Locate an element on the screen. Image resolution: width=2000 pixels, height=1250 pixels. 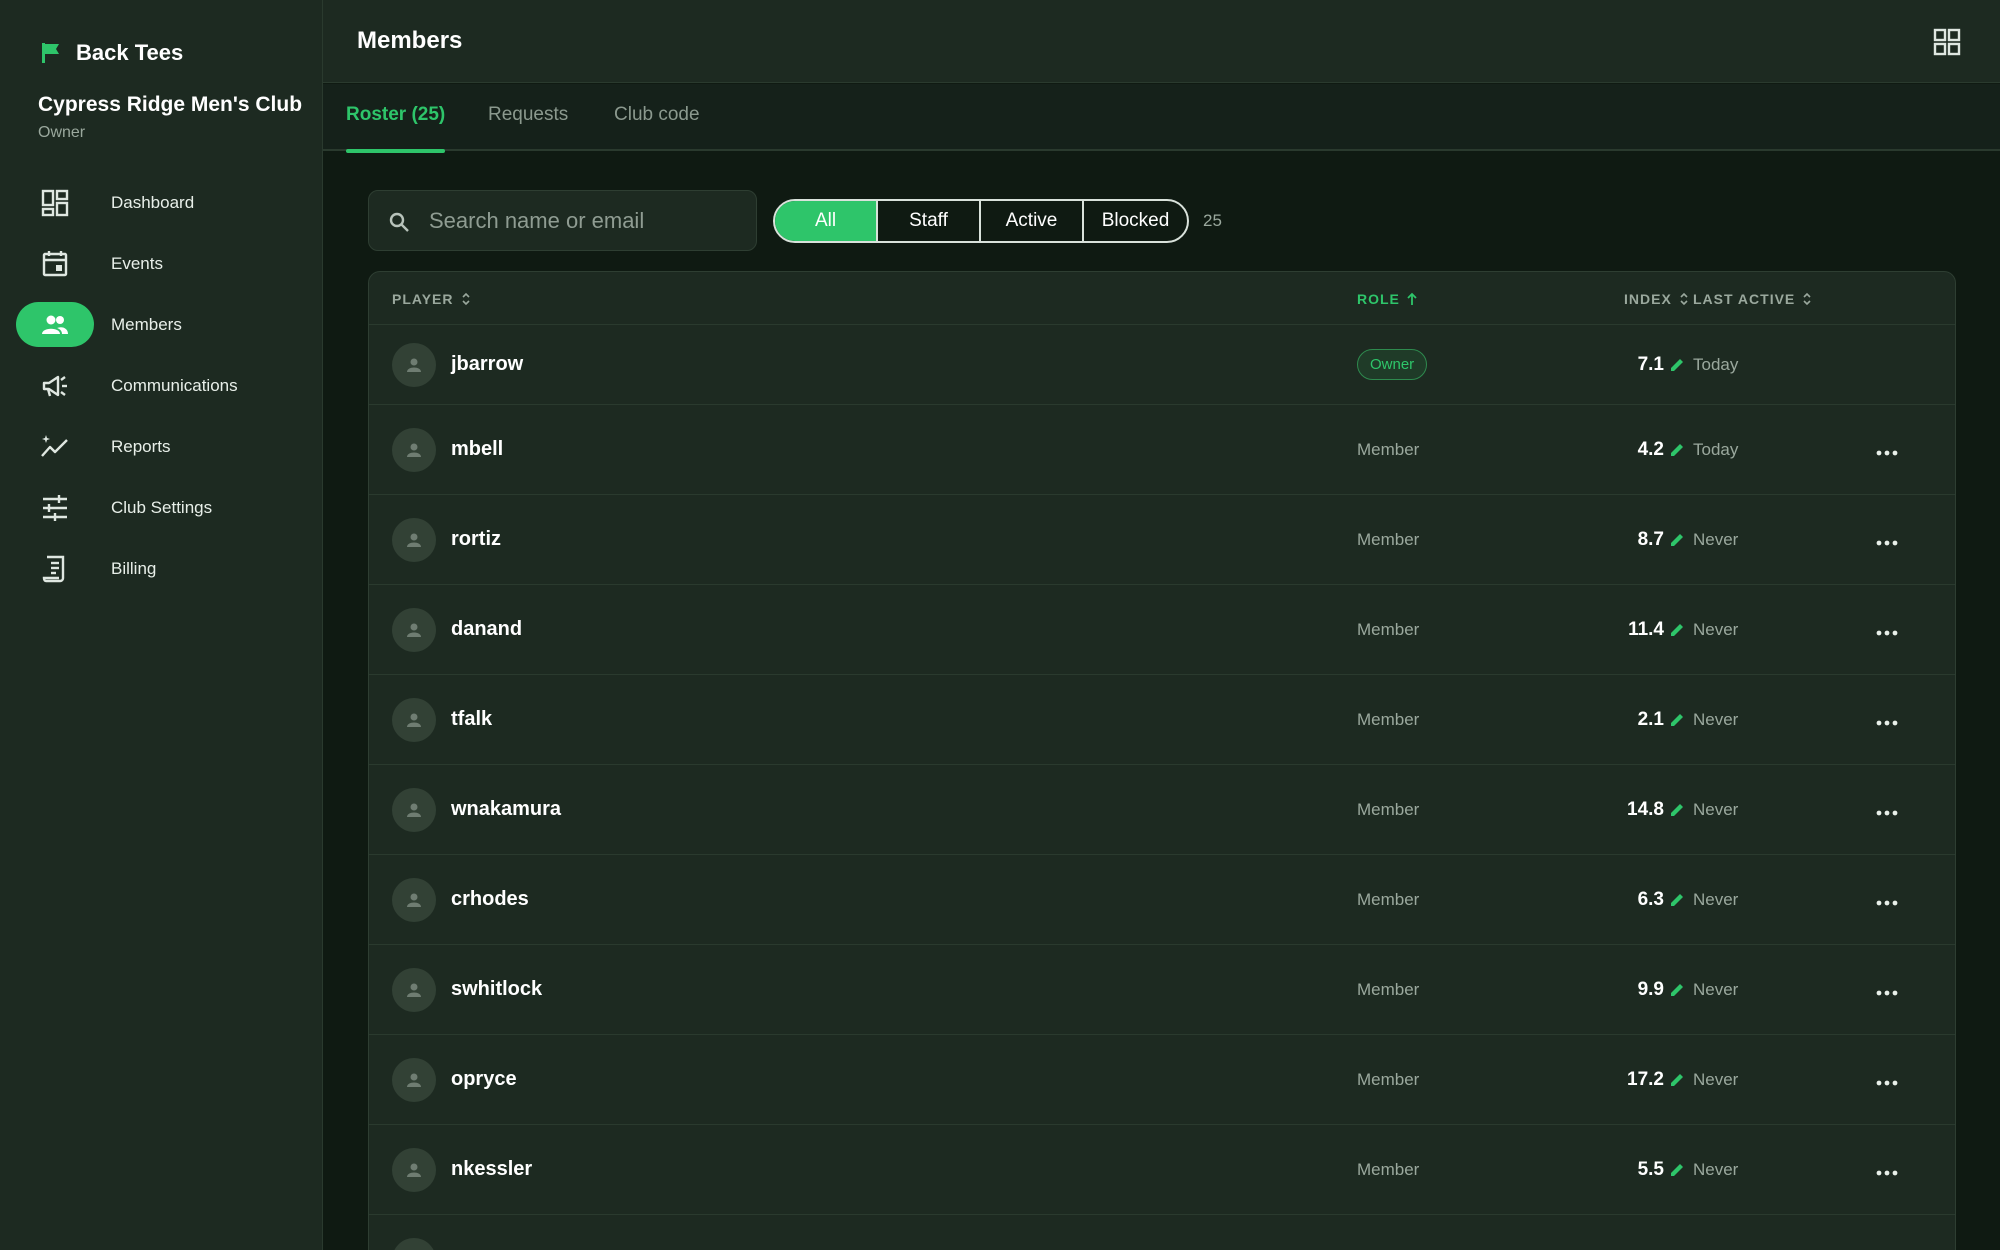
column-header-role: ROLE is located at coordinates (1387, 299).